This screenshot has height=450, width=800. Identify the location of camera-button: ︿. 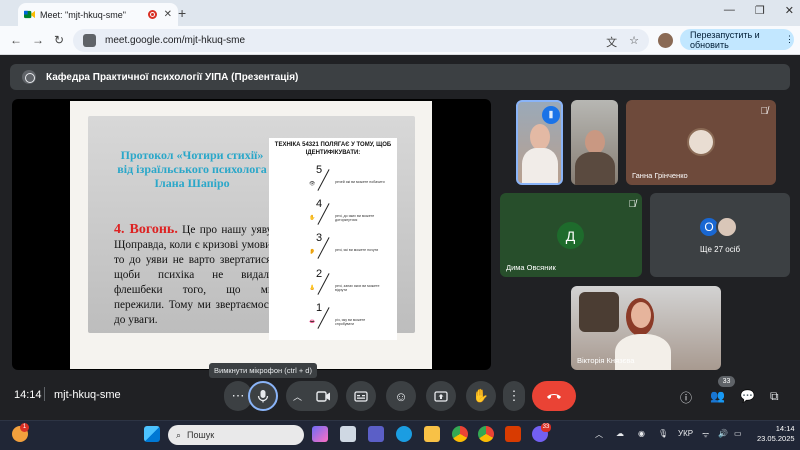
(312, 396).